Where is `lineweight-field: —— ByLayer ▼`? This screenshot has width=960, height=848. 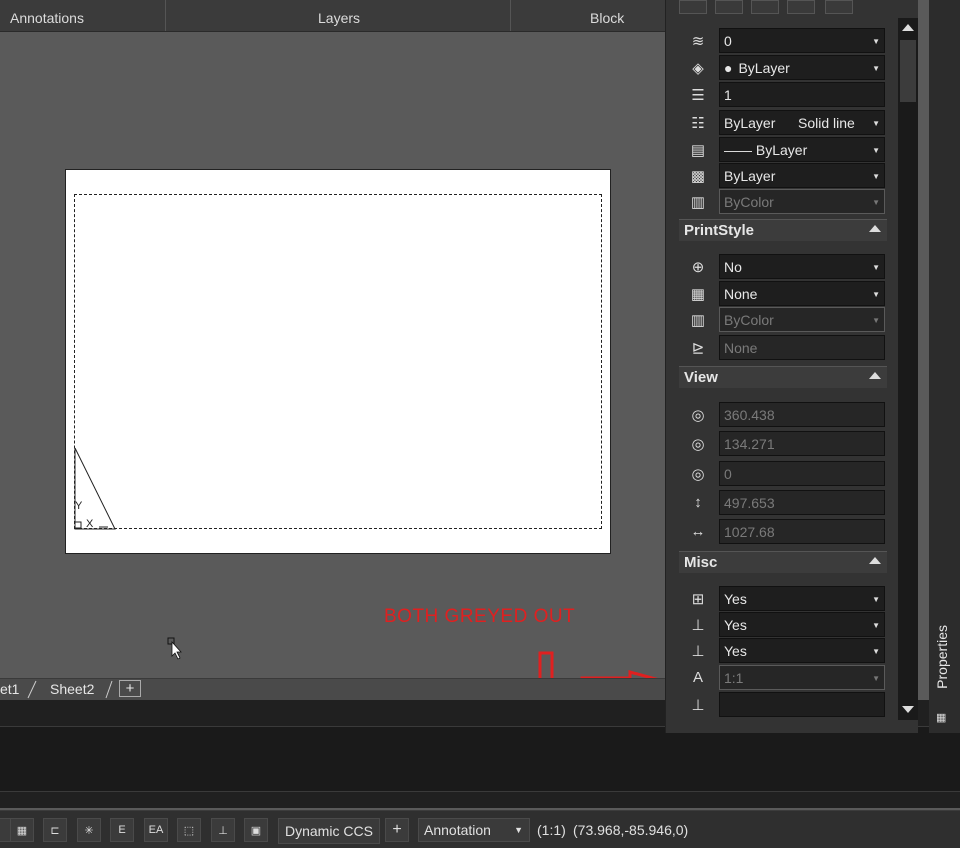 lineweight-field: —— ByLayer ▼ is located at coordinates (802, 149).